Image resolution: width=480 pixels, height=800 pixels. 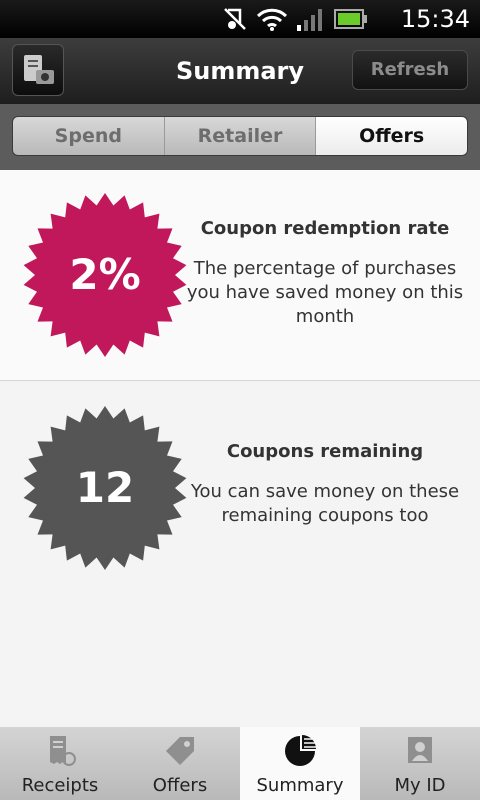 What do you see at coordinates (391, 136) in the screenshot?
I see `tab-offers: Offers` at bounding box center [391, 136].